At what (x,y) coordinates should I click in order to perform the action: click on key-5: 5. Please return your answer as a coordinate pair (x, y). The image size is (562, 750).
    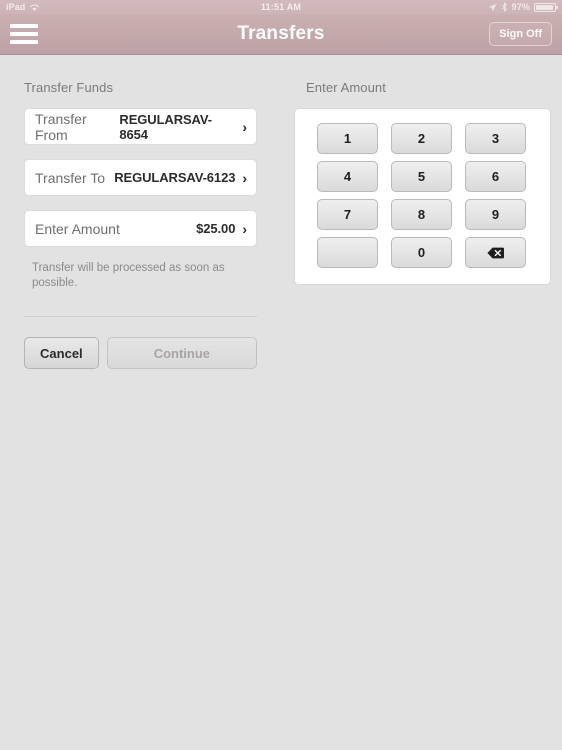
    Looking at the image, I should click on (421, 176).